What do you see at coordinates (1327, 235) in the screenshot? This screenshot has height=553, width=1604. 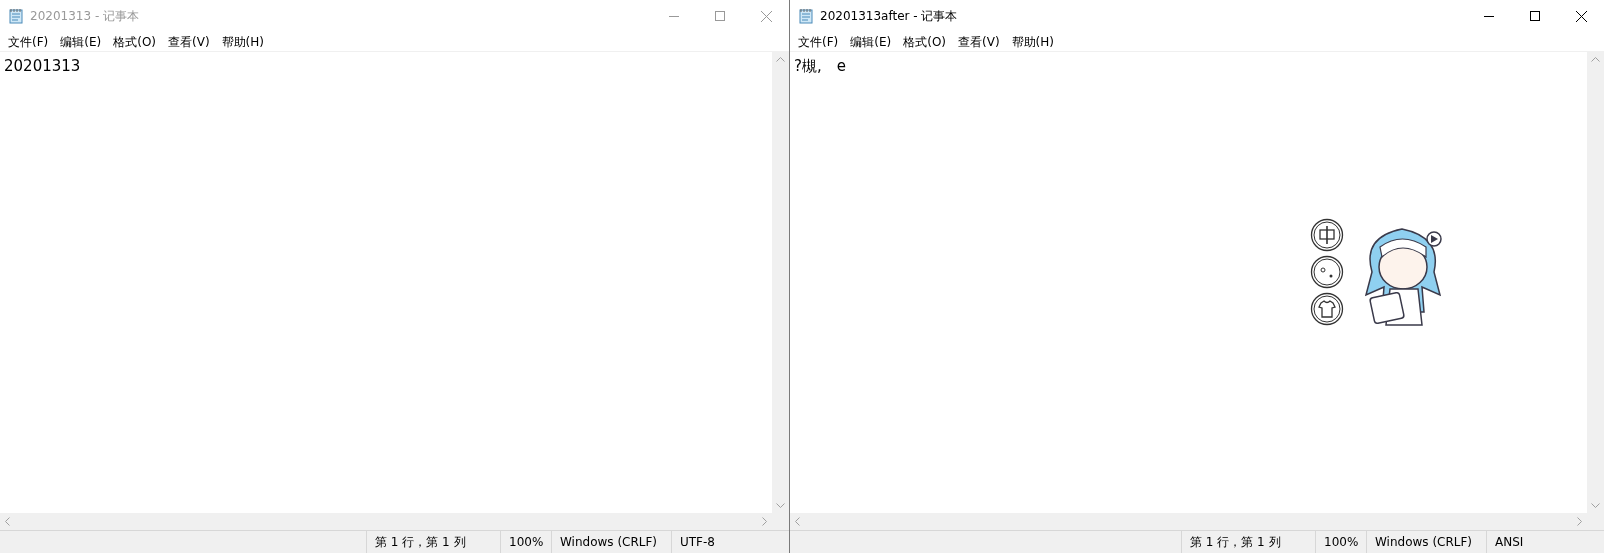 I see `language-icon` at bounding box center [1327, 235].